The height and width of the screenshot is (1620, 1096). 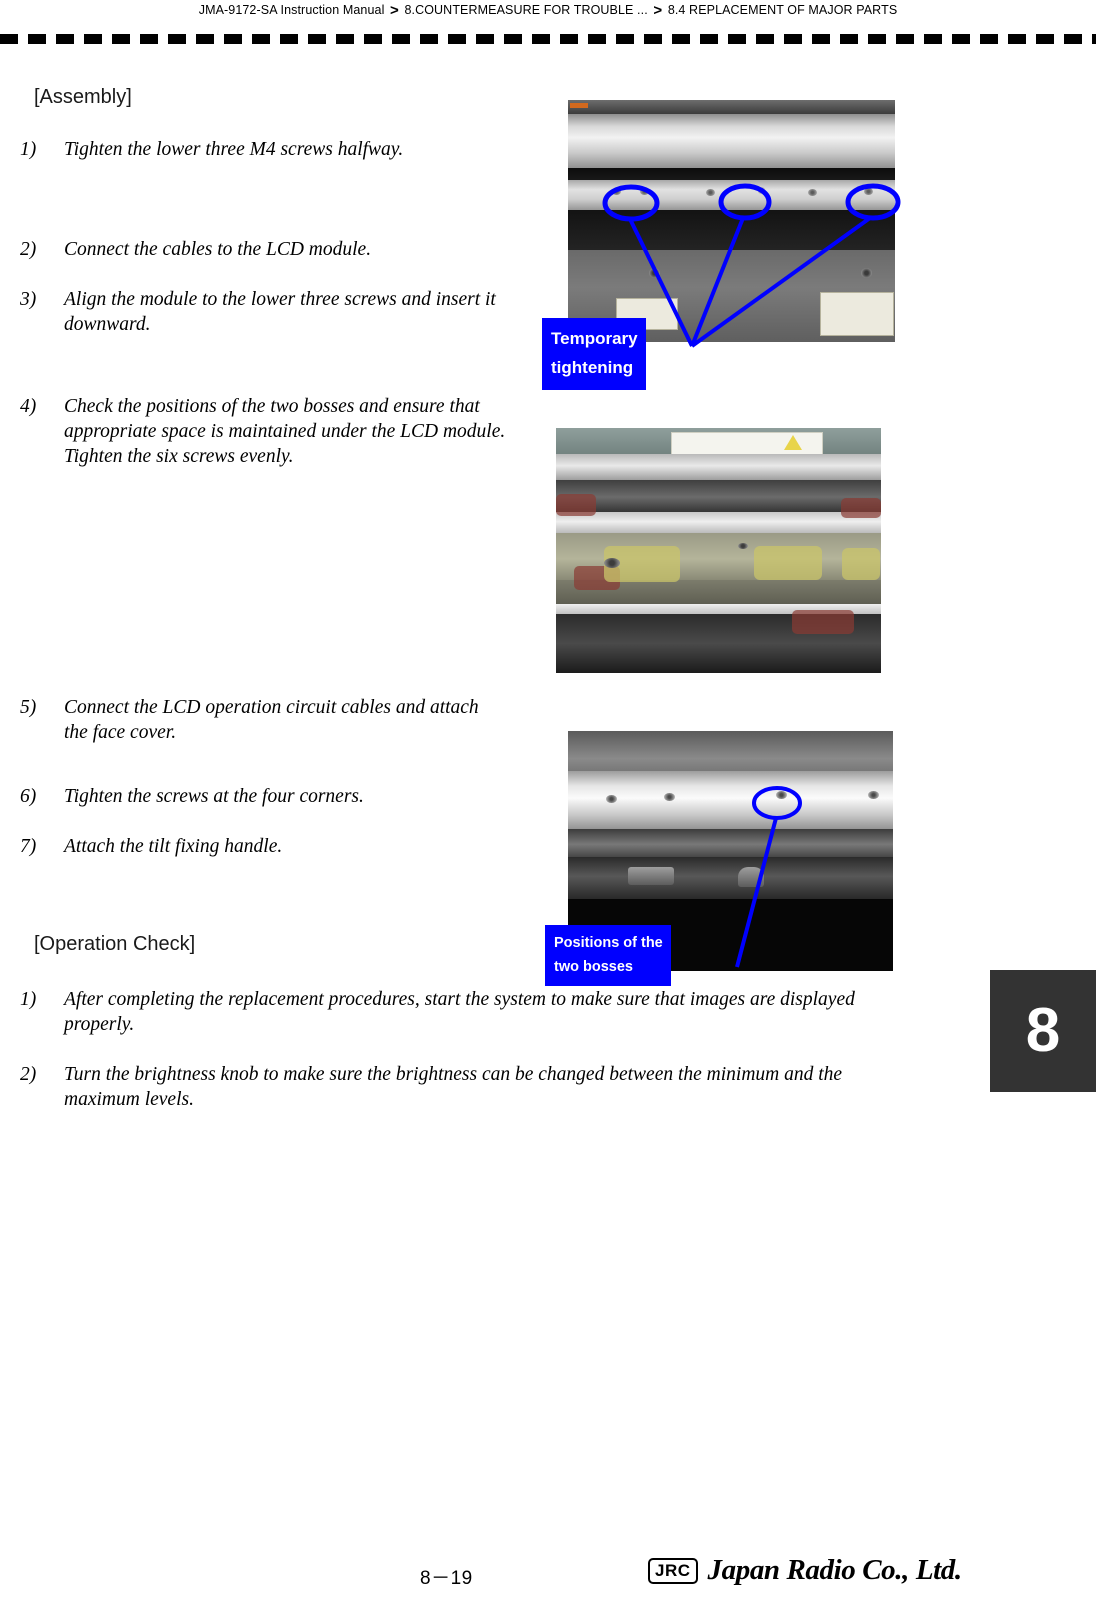 What do you see at coordinates (751, 877) in the screenshot?
I see `bracket-clip` at bounding box center [751, 877].